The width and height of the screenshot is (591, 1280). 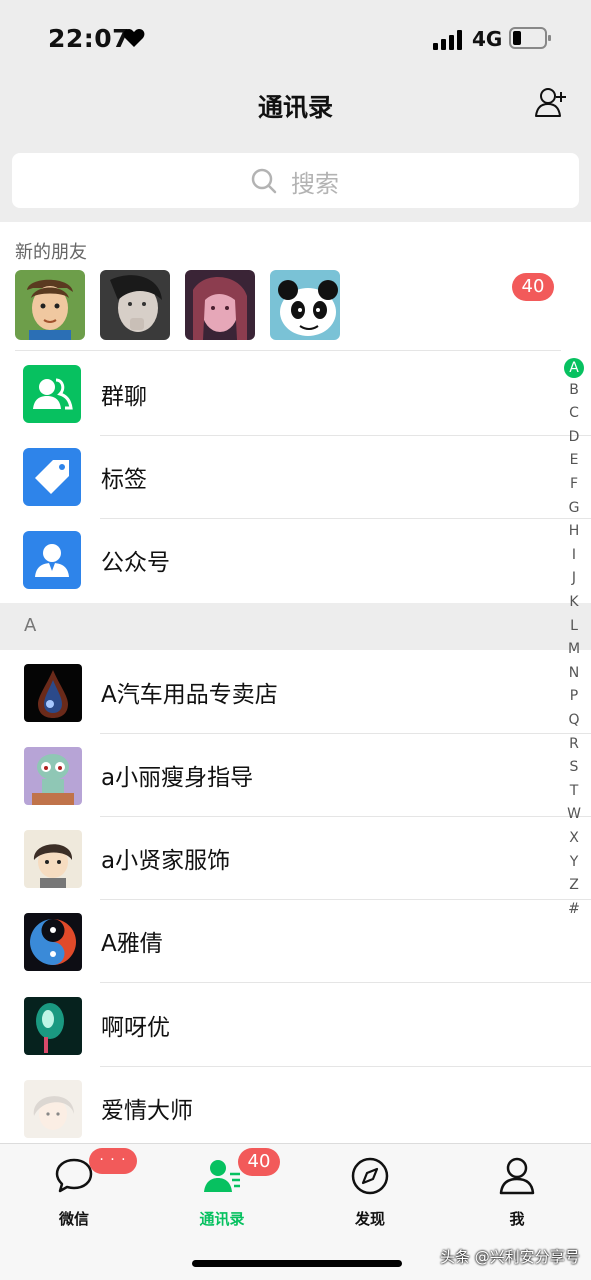 I want to click on contact-row: 爱情大师, so click(x=280, y=1108).